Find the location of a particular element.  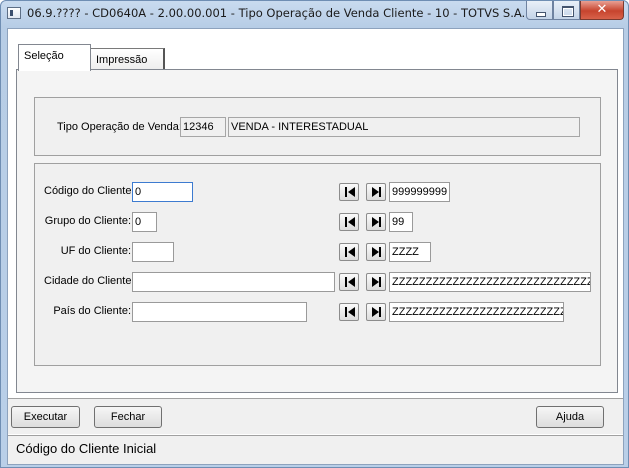

close-button: Fechar is located at coordinates (128, 417).